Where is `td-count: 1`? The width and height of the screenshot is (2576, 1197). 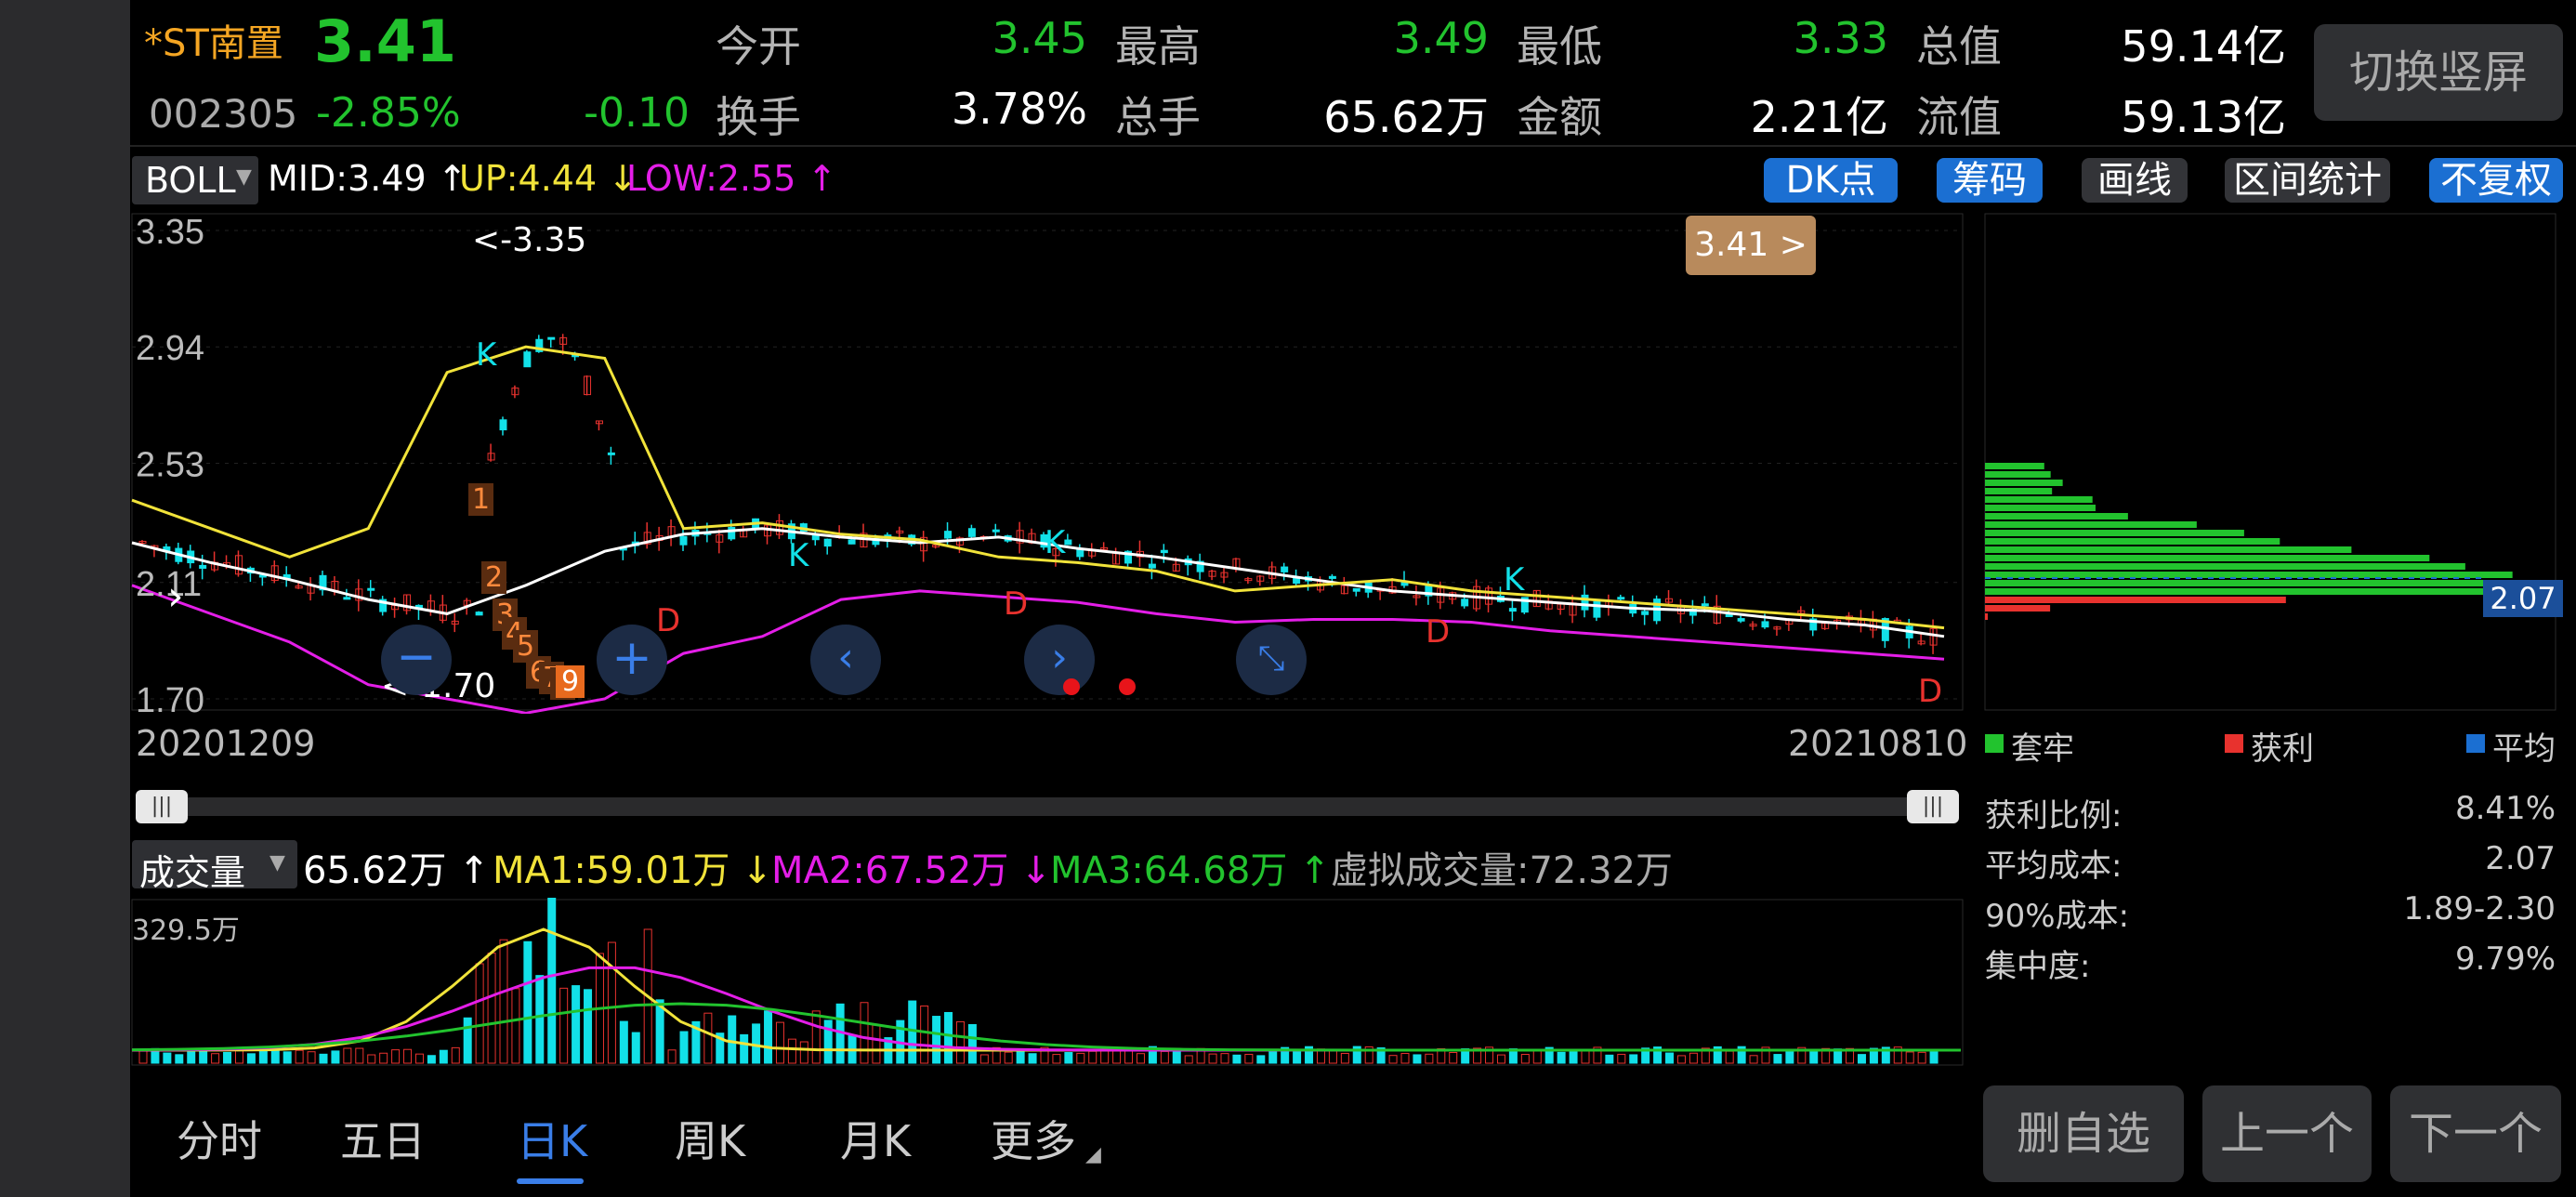
td-count: 1 is located at coordinates (481, 499).